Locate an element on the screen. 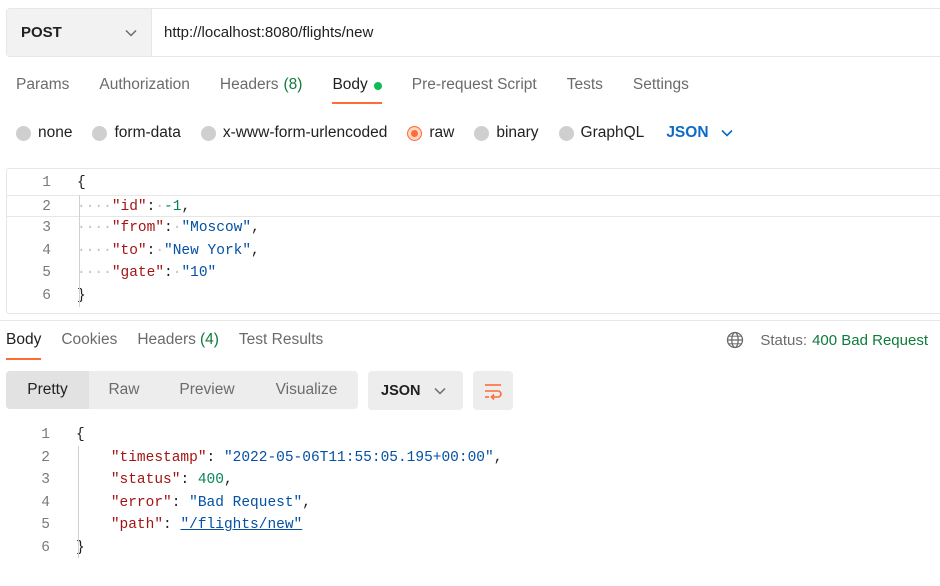 The width and height of the screenshot is (940, 586). radio-none: none is located at coordinates (44, 133).